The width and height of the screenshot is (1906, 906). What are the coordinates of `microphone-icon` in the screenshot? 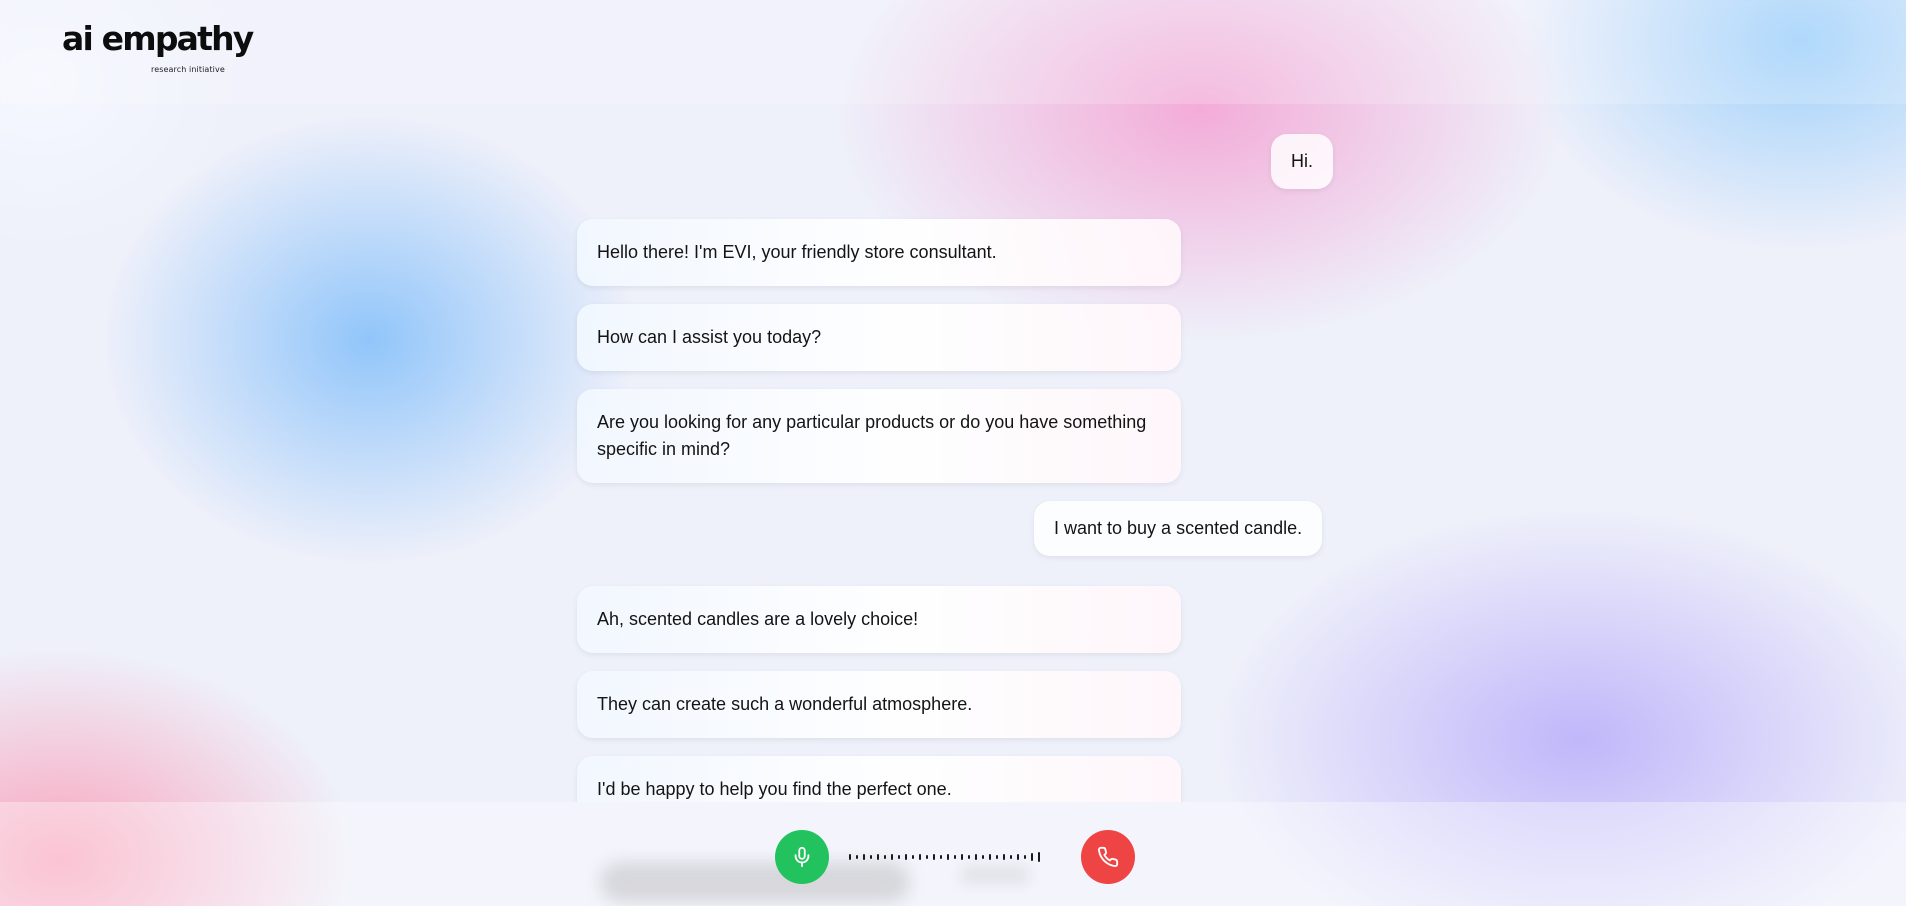 It's located at (802, 857).